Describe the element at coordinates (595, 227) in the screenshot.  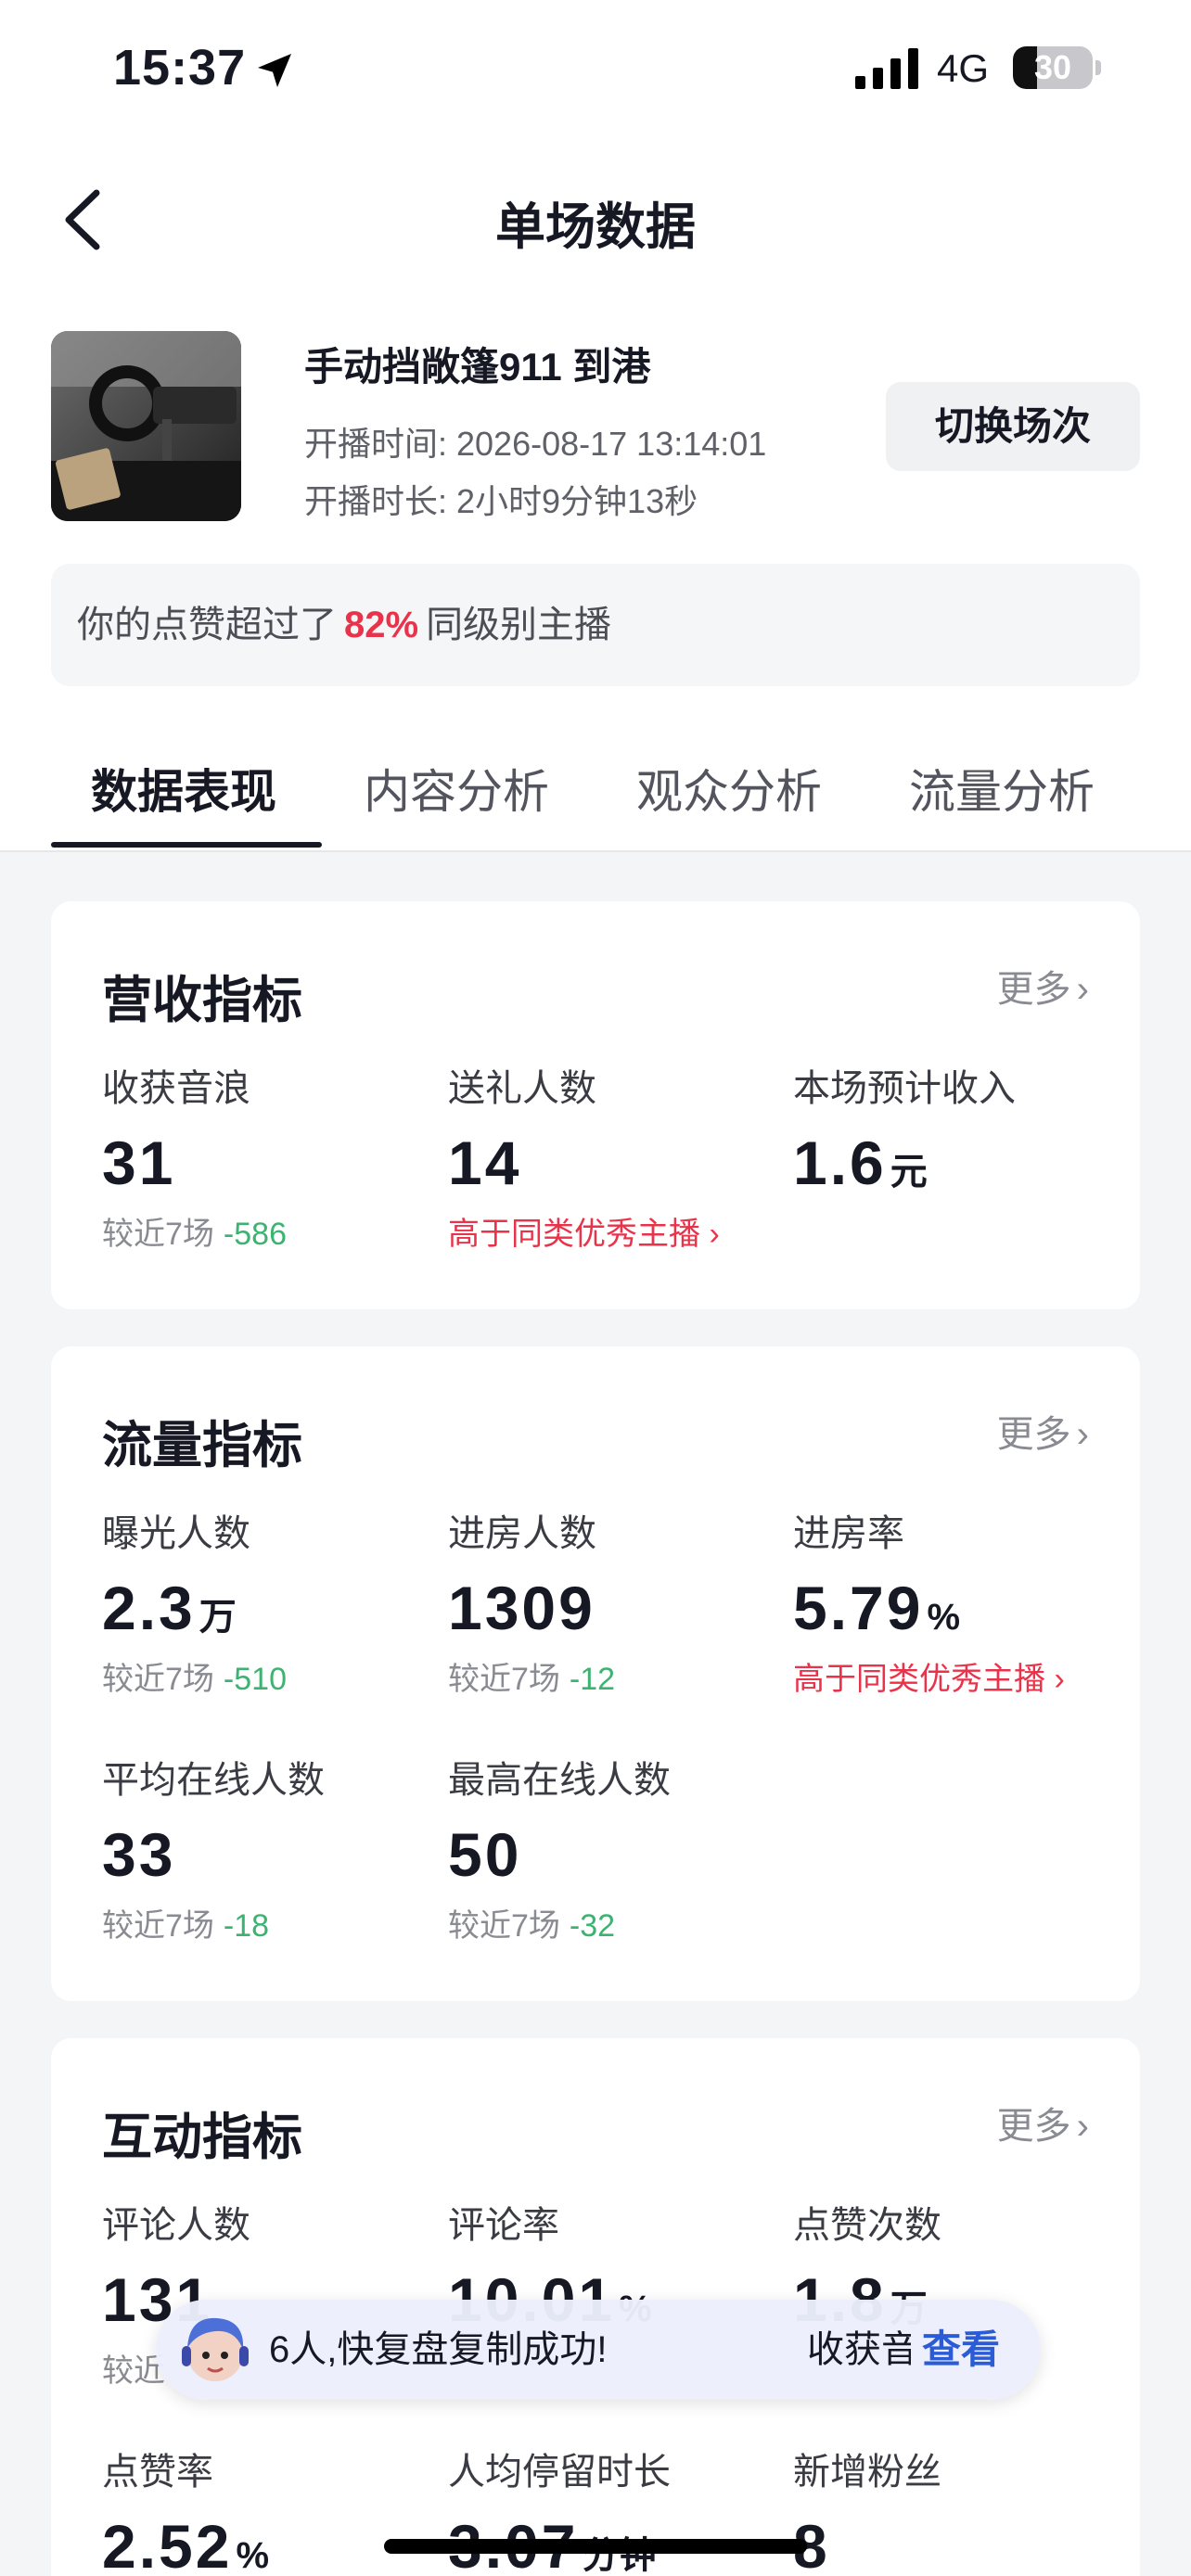
I see `page-title: 单场数据` at that location.